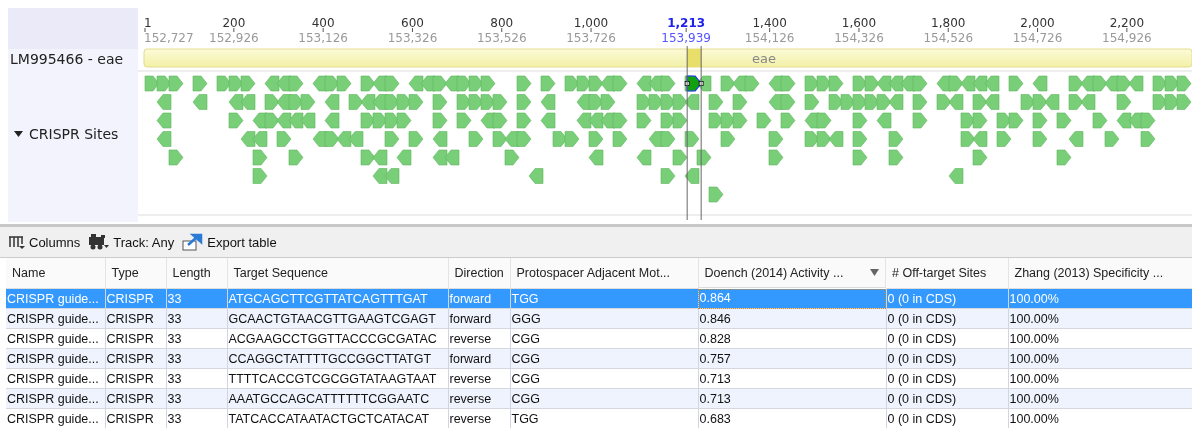 This screenshot has width=1192, height=428. Describe the element at coordinates (591, 38) in the screenshot. I see `ruler-coordinate-label: 153,726` at that location.